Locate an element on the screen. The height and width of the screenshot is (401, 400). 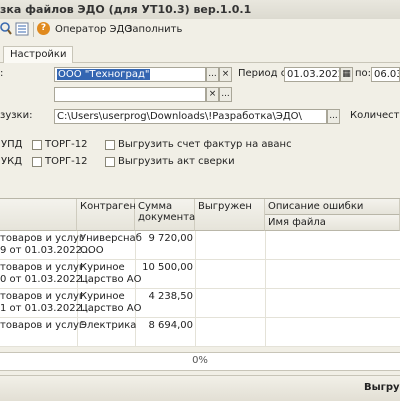
tab-bar: Настройки is located at coordinates (200, 53).